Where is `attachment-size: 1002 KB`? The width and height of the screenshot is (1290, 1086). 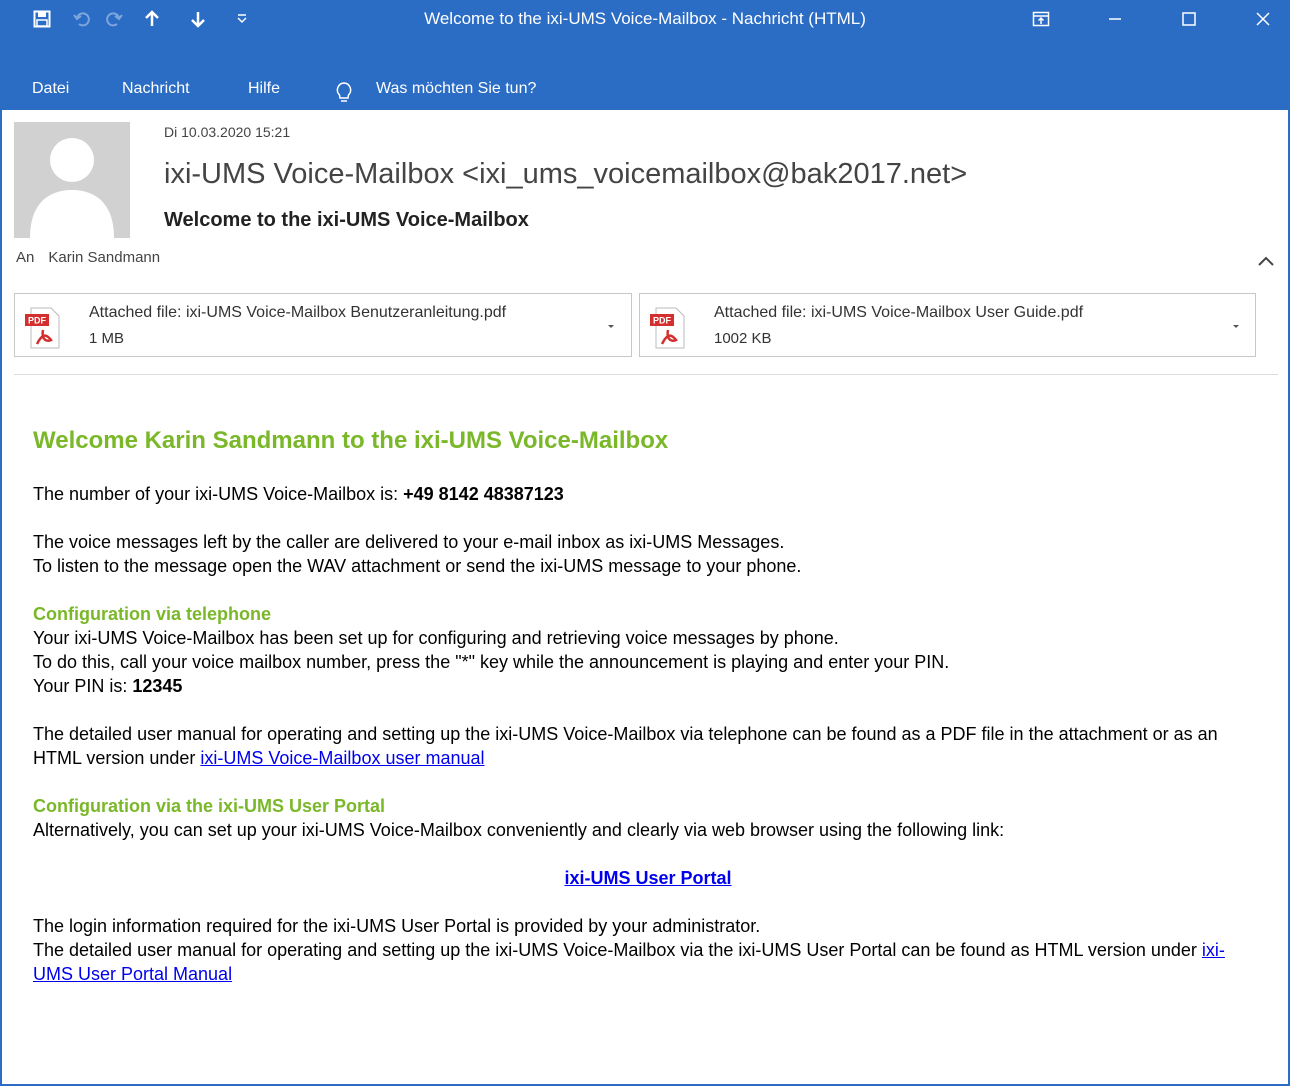
attachment-size: 1002 KB is located at coordinates (743, 338).